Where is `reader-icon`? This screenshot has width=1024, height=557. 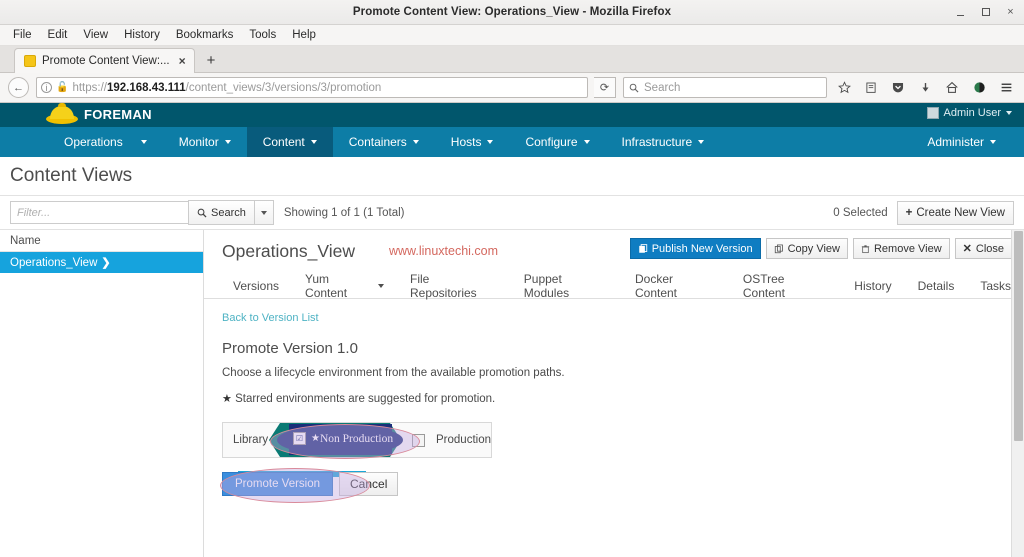 reader-icon is located at coordinates (871, 88).